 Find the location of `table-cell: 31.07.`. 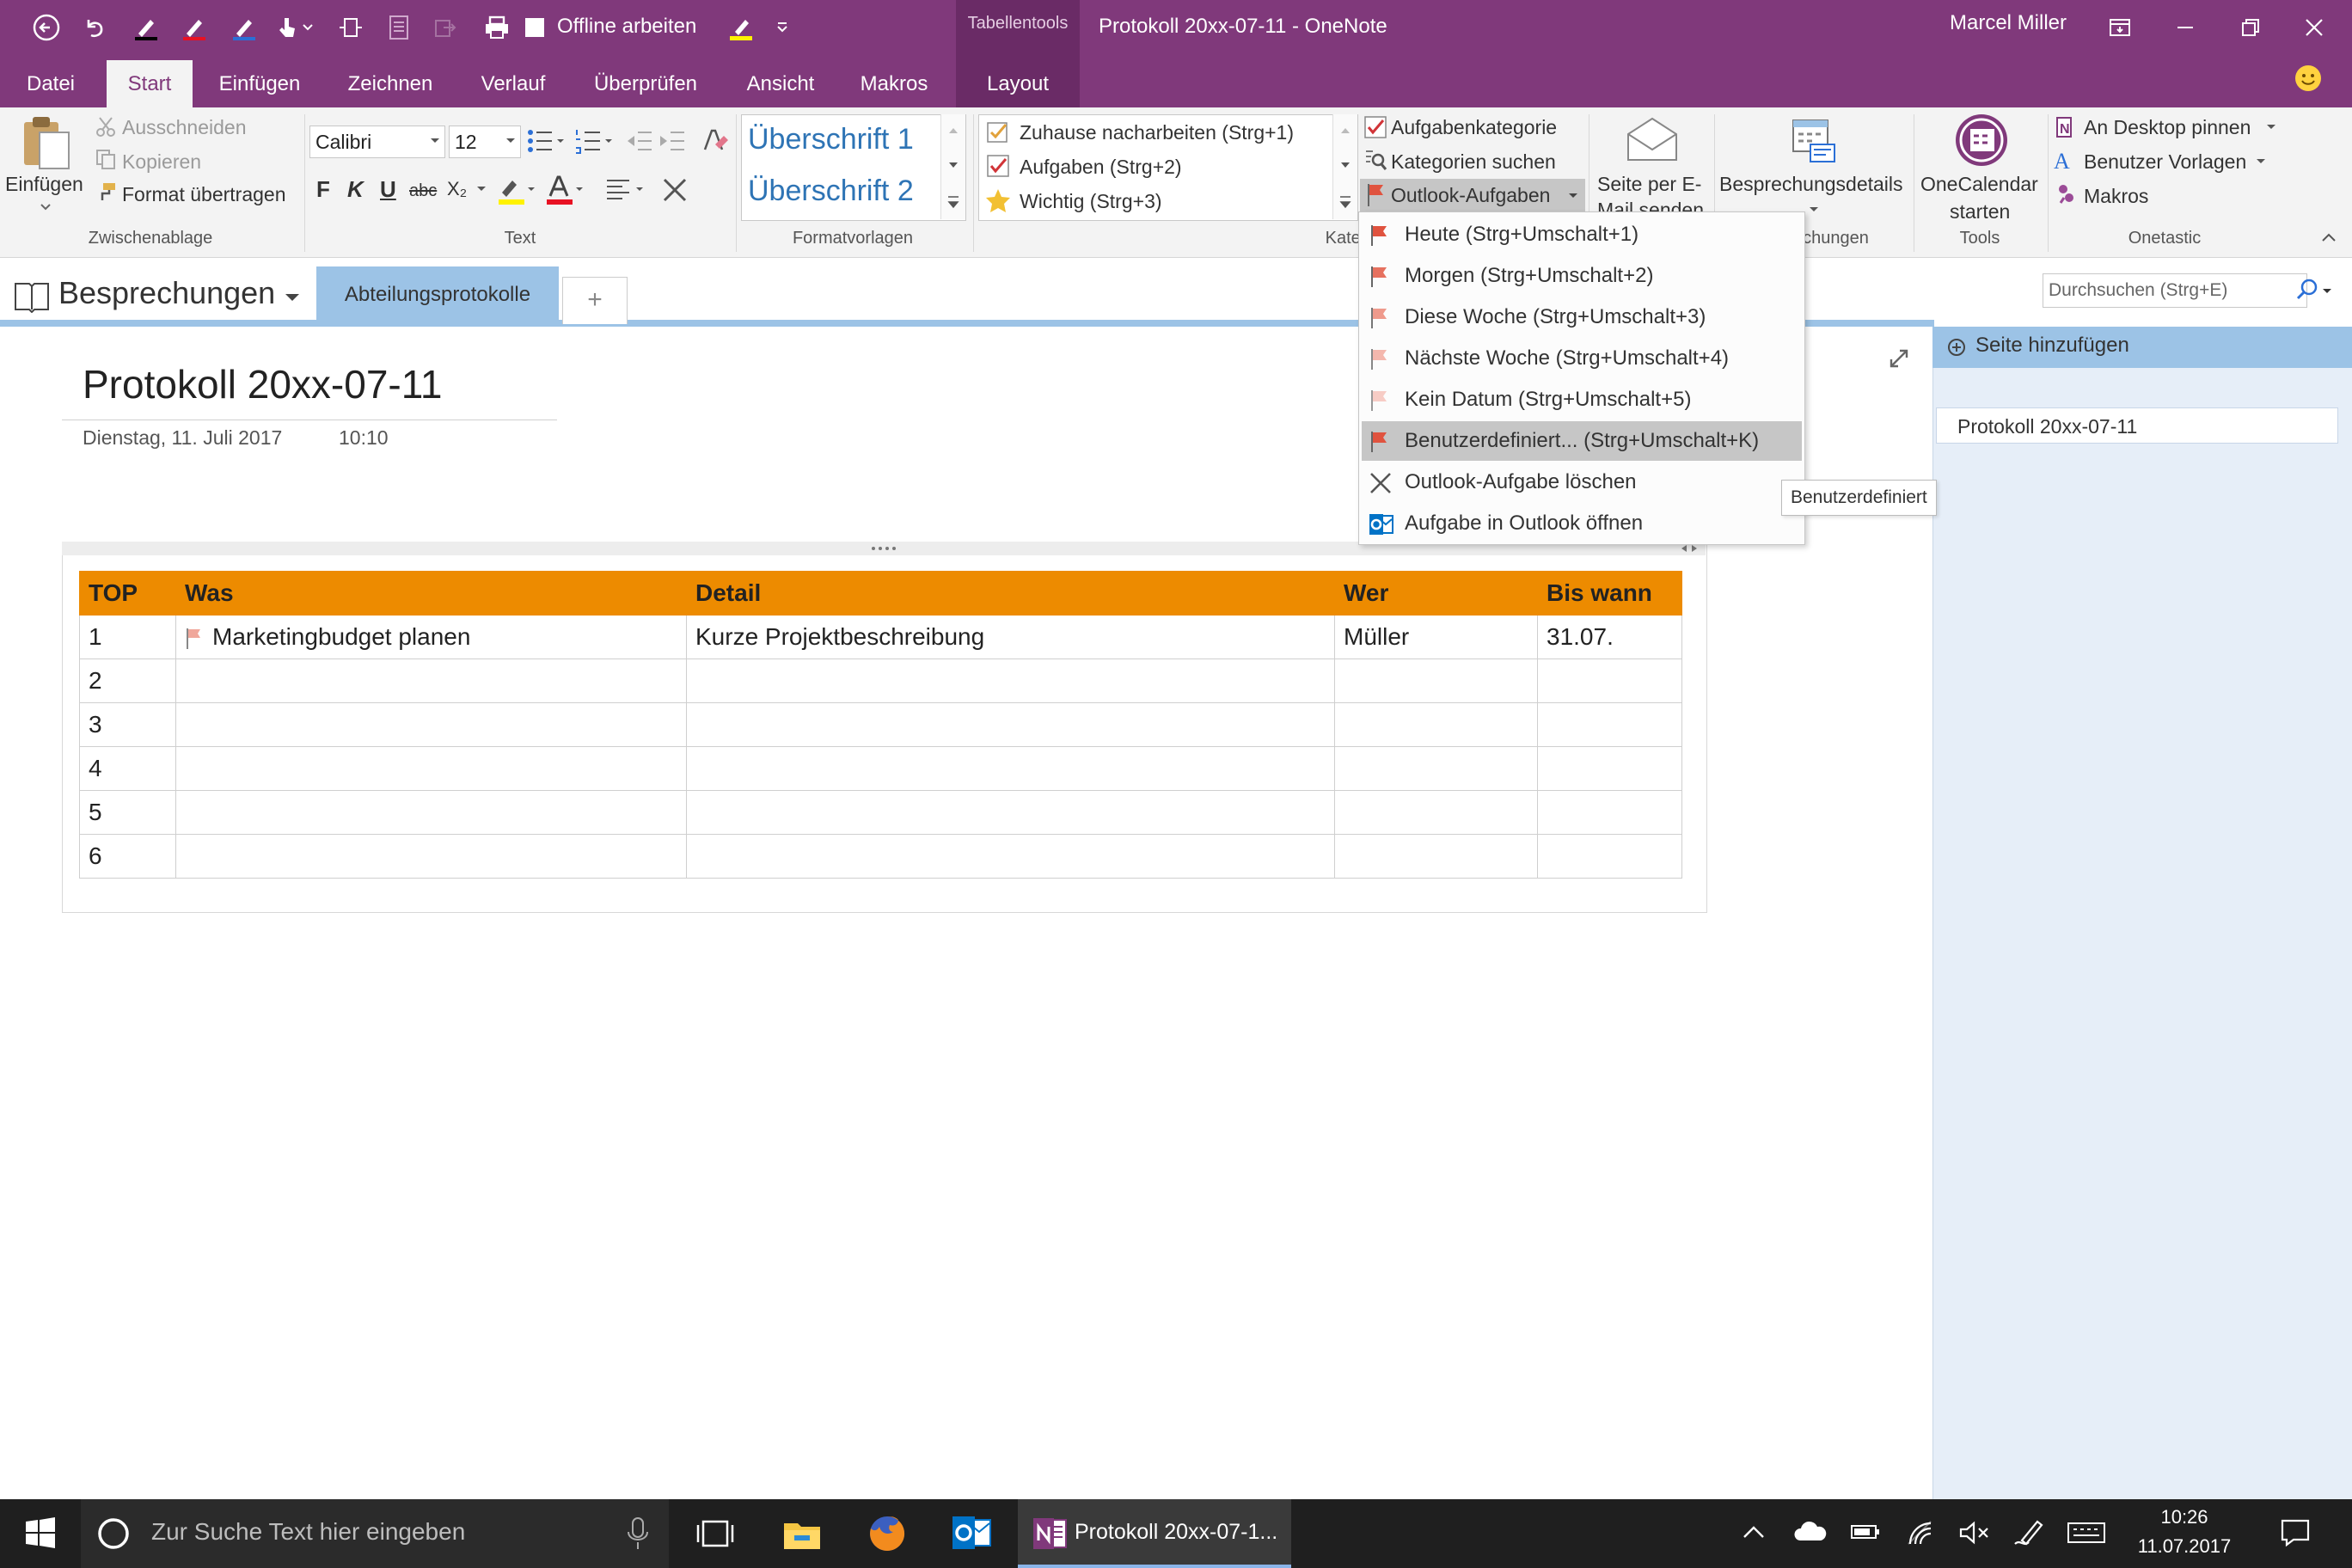

table-cell: 31.07. is located at coordinates (1609, 637).